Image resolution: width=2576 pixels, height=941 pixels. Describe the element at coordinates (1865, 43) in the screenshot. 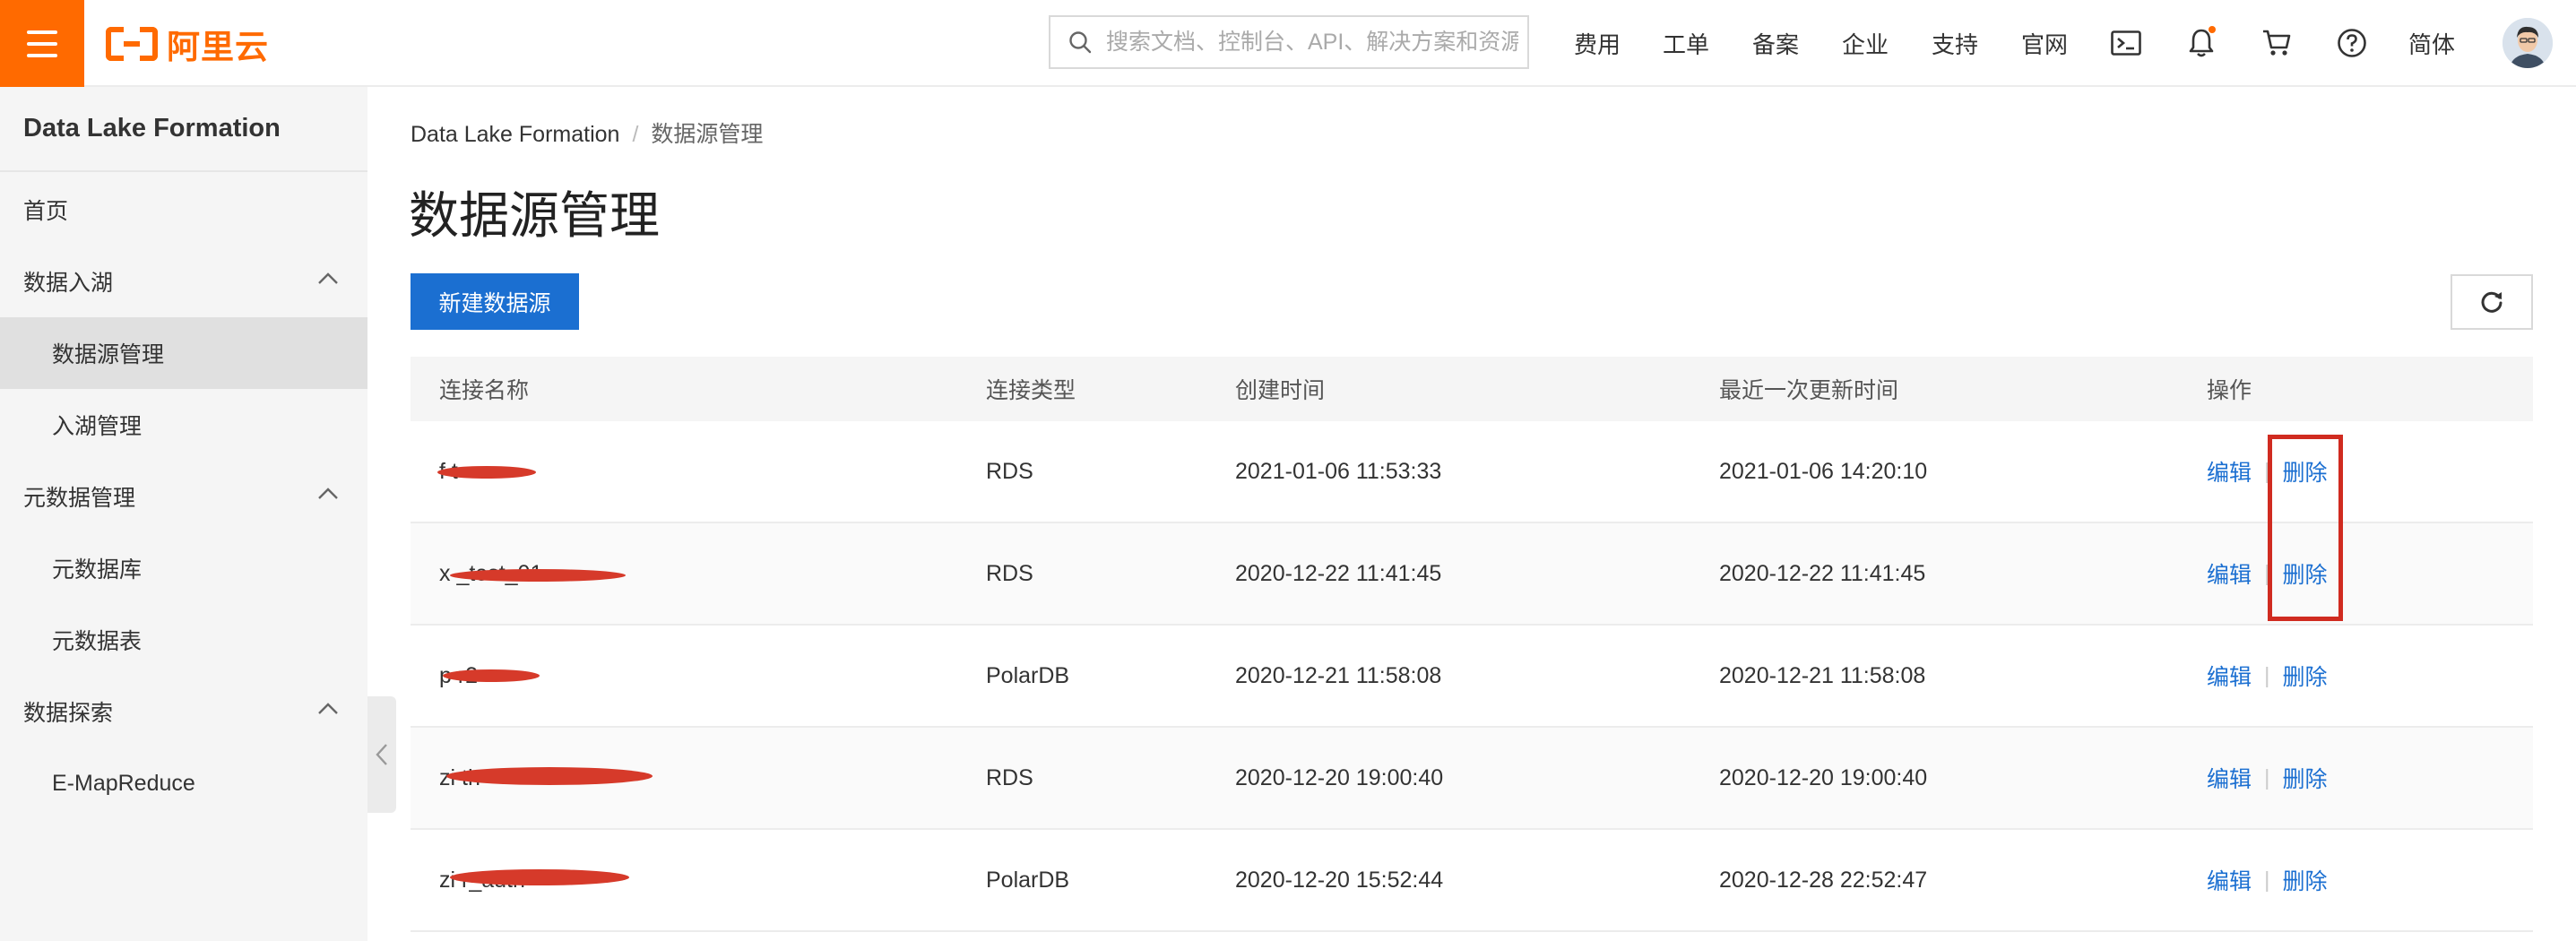

I see `nav-link-enterprise: 企业` at that location.